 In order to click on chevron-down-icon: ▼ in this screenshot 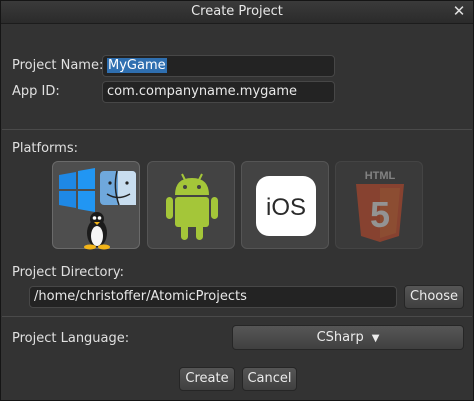, I will do `click(375, 338)`.